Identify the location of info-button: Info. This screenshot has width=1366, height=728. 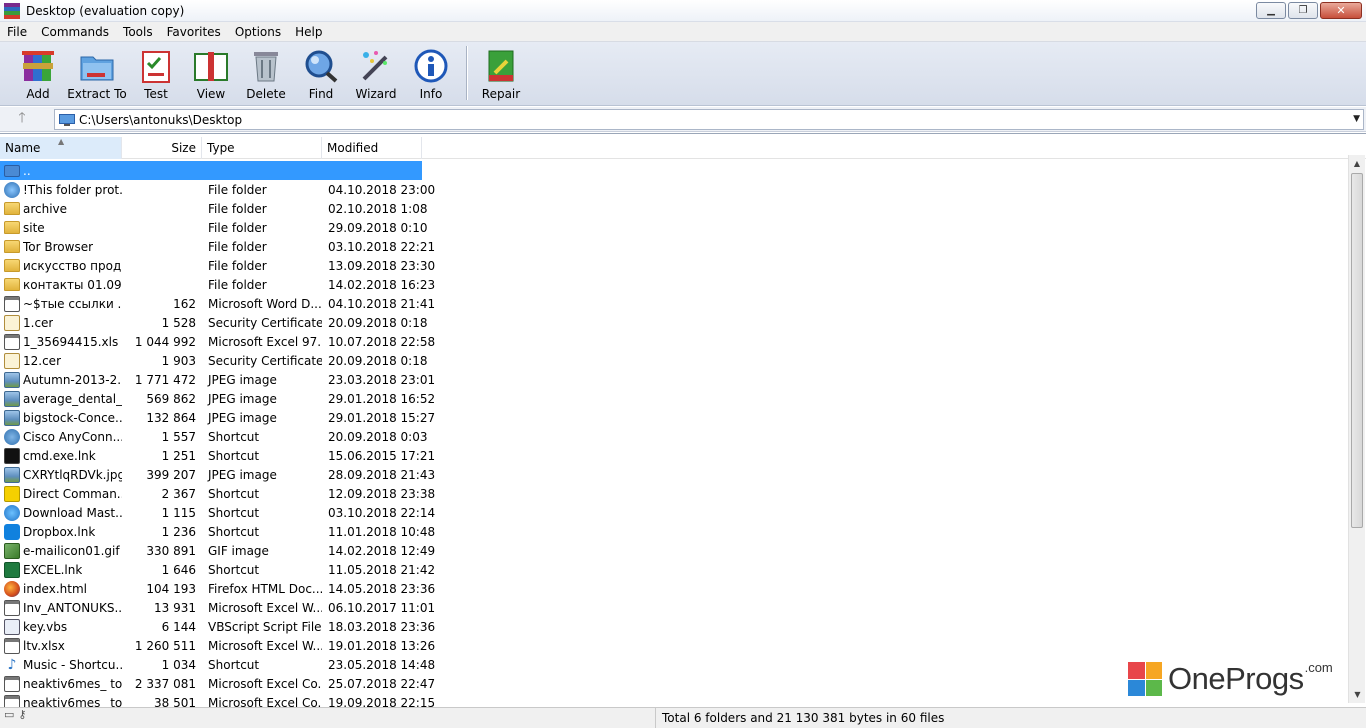
(431, 74).